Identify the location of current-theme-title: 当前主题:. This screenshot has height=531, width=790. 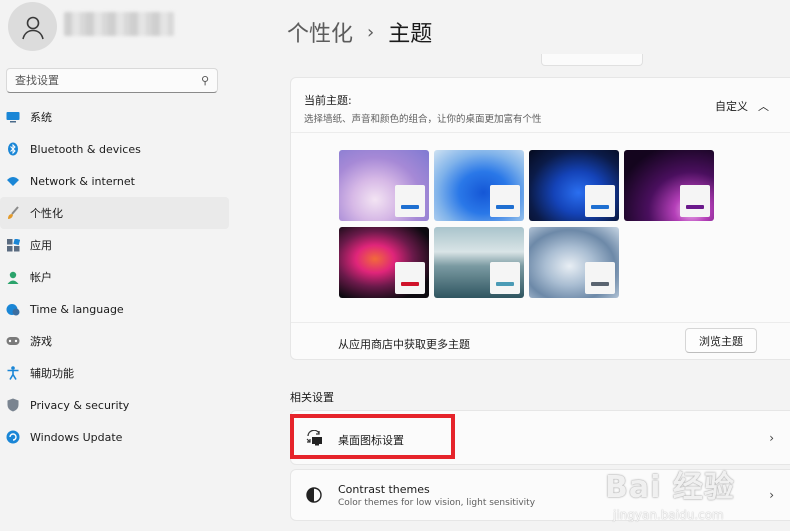
(328, 100).